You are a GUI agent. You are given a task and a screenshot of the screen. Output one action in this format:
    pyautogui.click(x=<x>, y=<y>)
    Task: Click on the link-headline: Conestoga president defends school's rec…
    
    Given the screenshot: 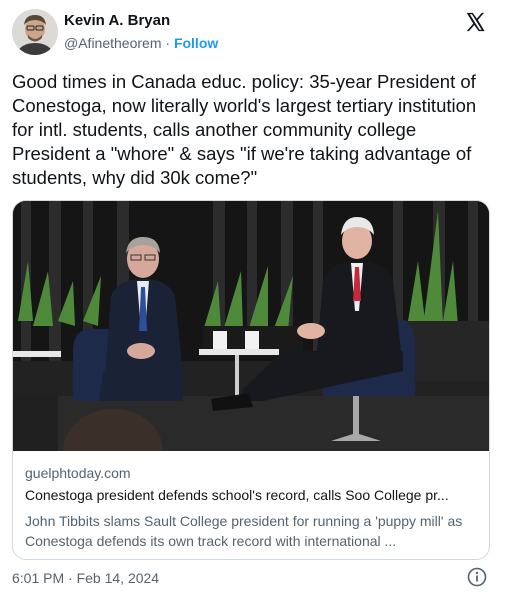 What is the action you would take?
    pyautogui.click(x=252, y=495)
    